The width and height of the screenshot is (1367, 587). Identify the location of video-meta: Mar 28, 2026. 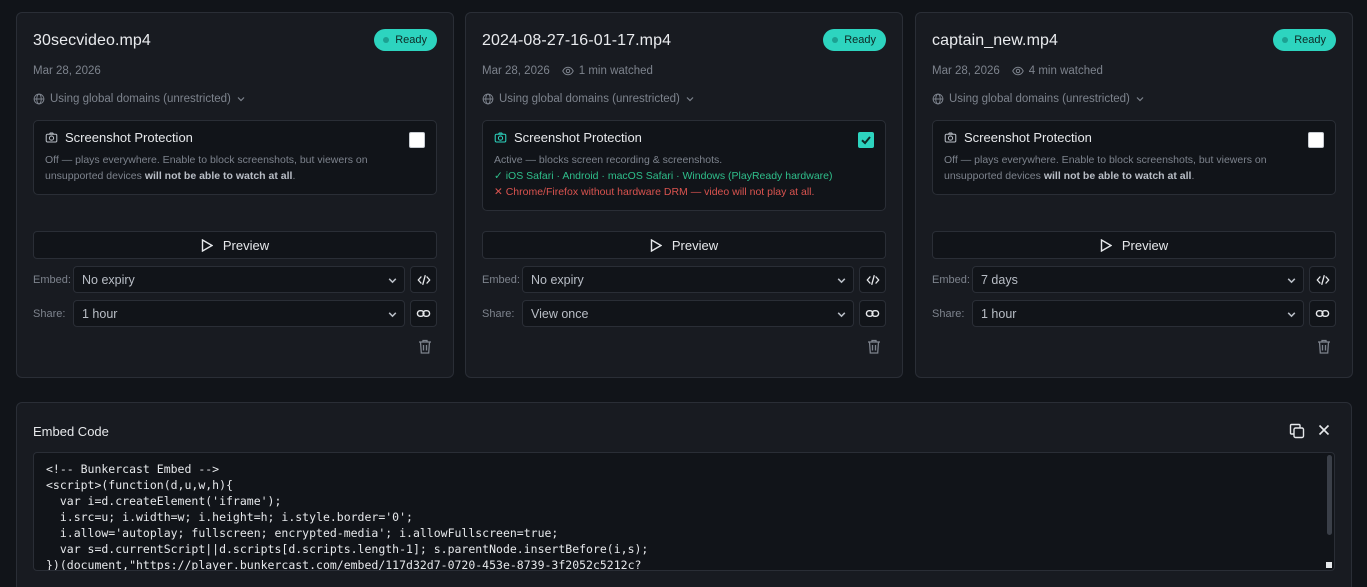
(67, 71).